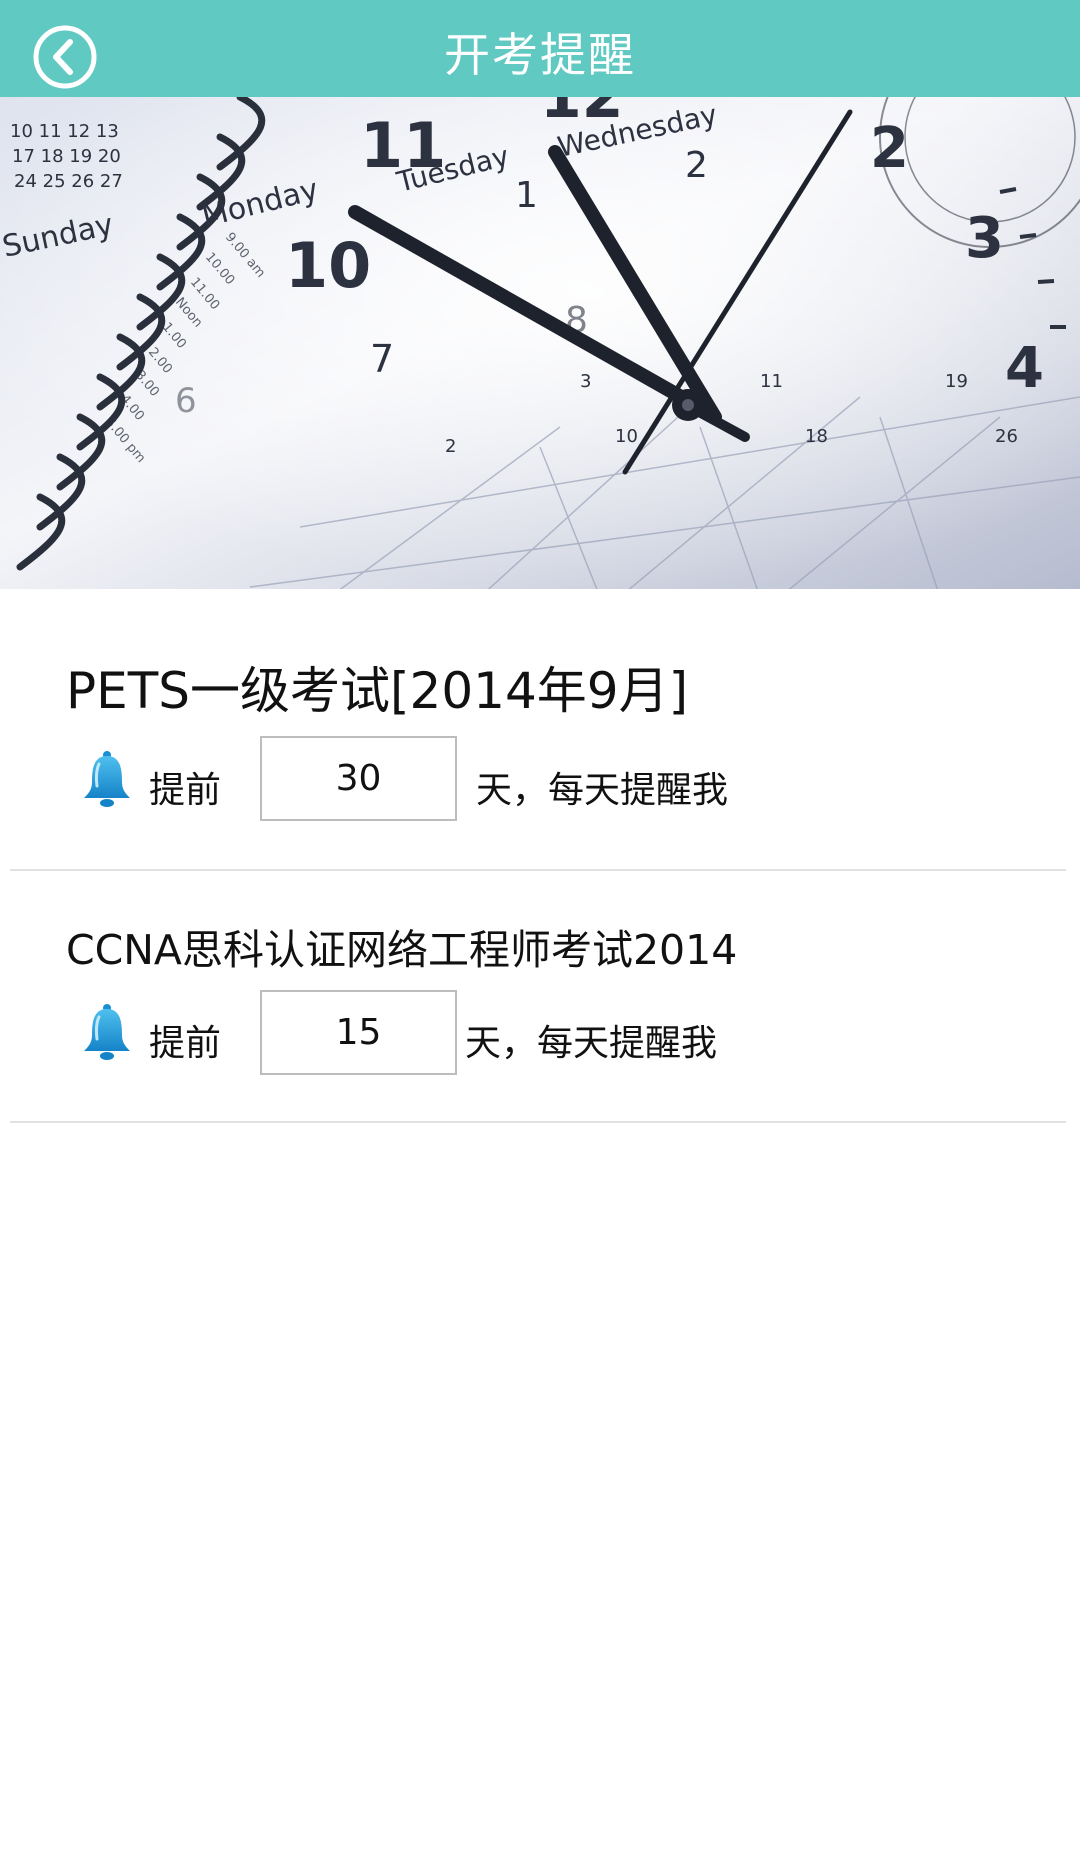 This screenshot has width=1080, height=1870. Describe the element at coordinates (540, 996) in the screenshot. I see `reminder-item: CCNA思科认证网络工程师考试2014 提前 天，每天提醒我` at that location.